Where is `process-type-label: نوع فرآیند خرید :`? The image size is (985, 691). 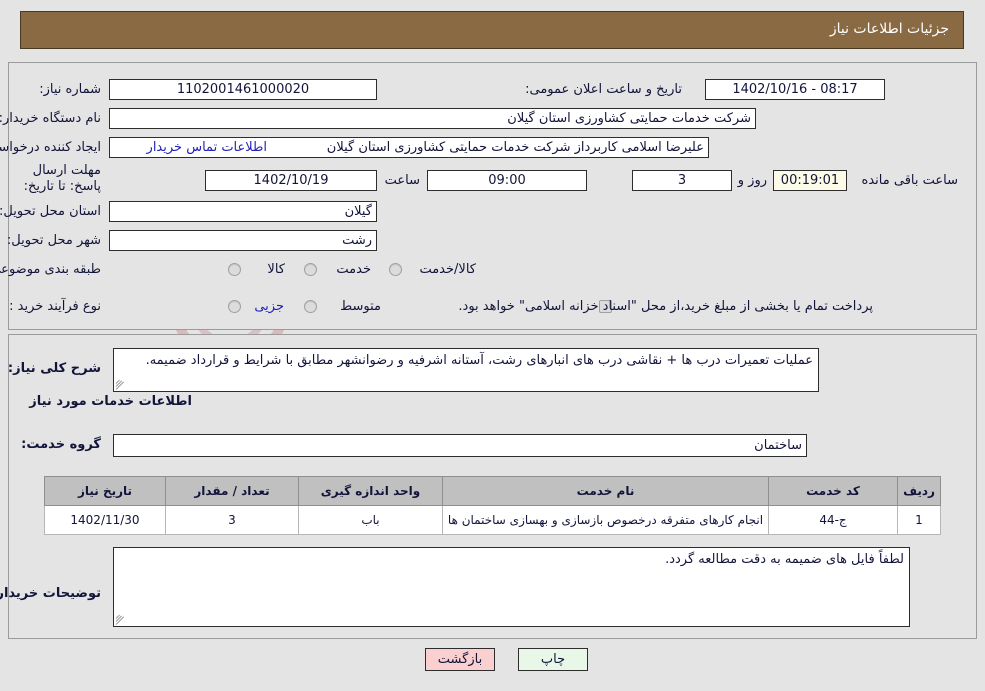
process-type-label: نوع فرآیند خرید : is located at coordinates (55, 306).